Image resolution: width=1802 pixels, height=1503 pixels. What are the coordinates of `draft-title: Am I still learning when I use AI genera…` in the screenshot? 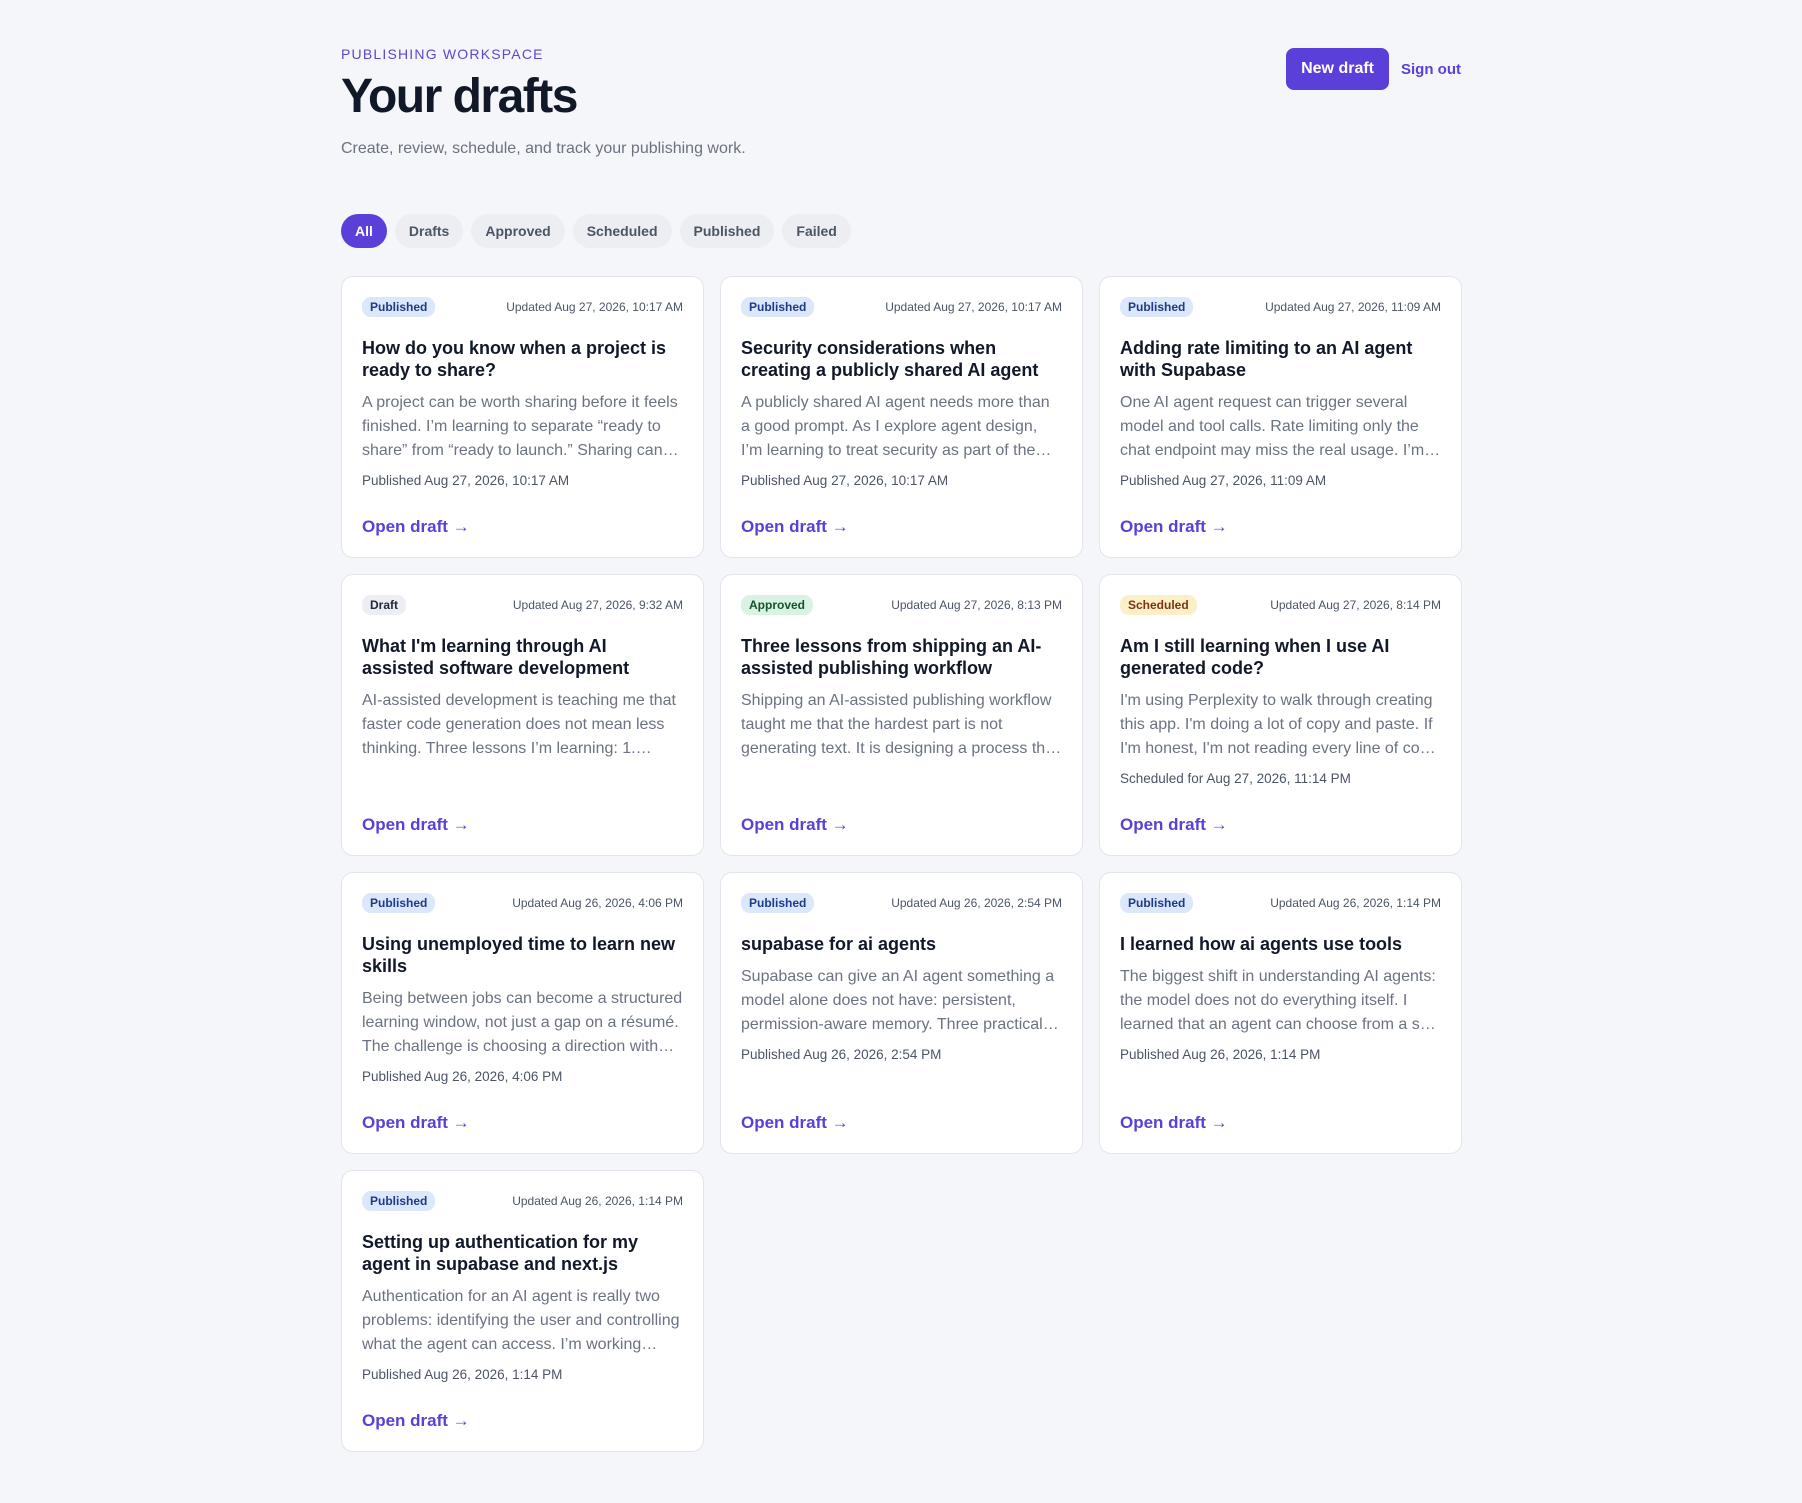 It's located at (1255, 657).